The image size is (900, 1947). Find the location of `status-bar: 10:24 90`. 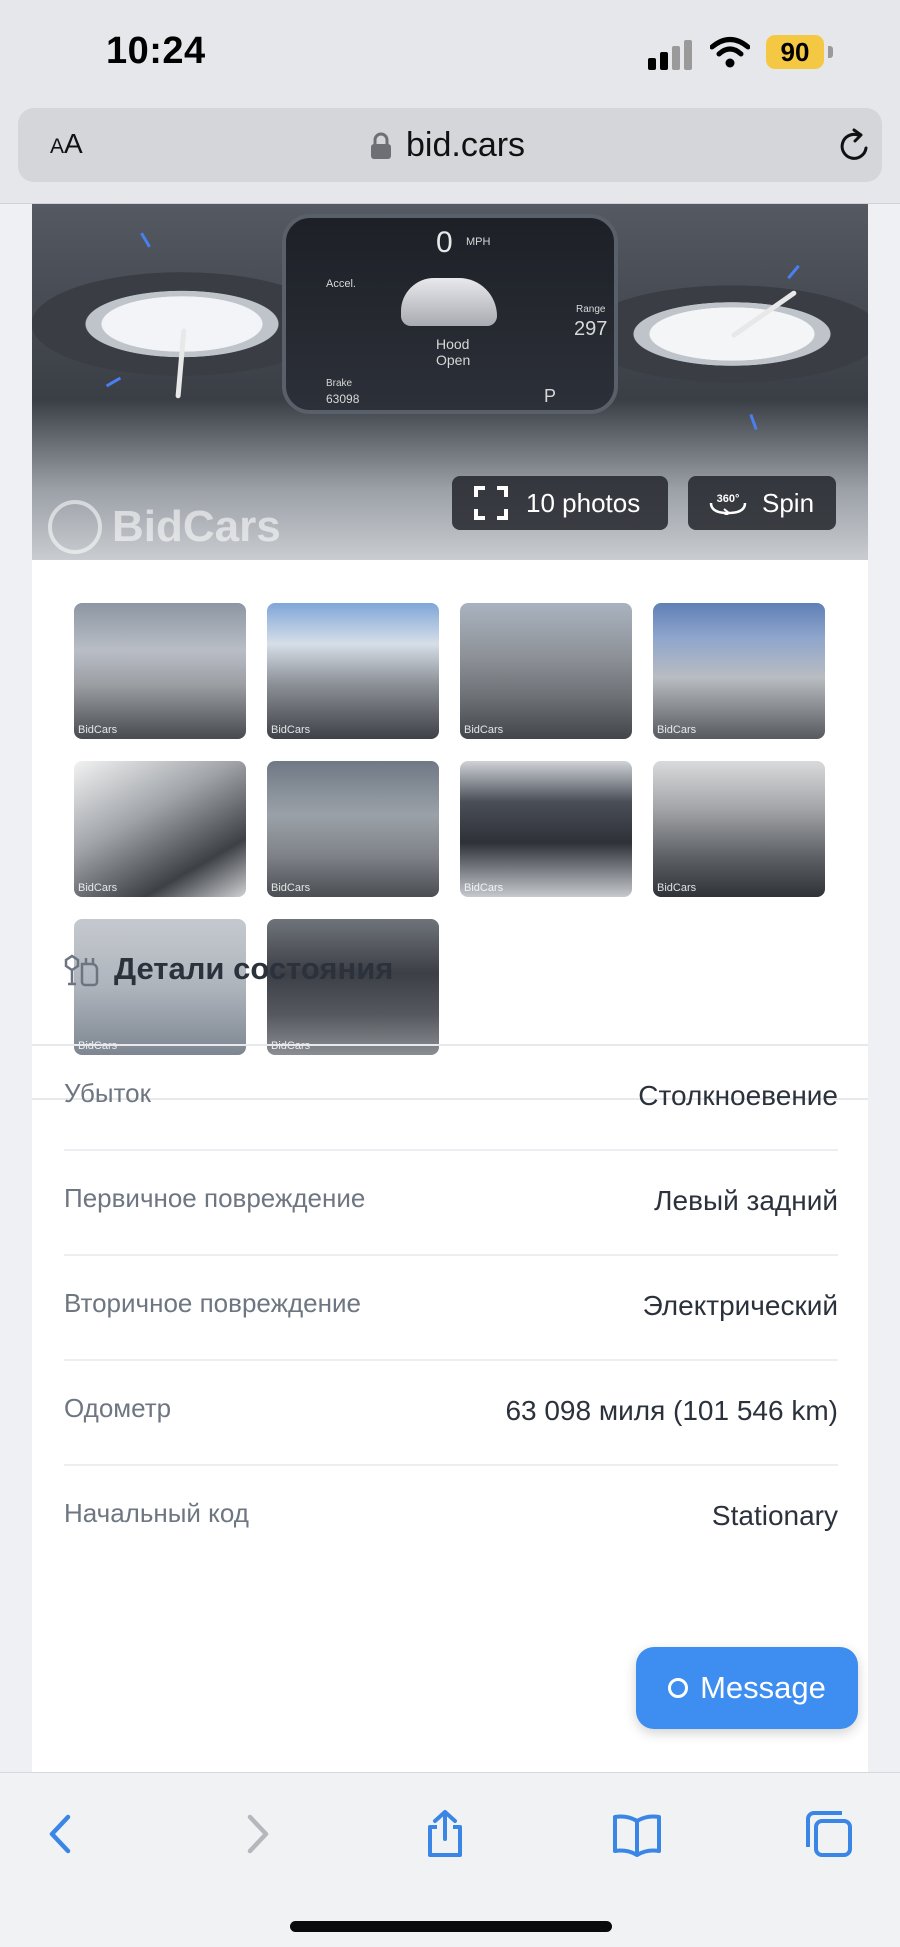

status-bar: 10:24 90 is located at coordinates (450, 54).